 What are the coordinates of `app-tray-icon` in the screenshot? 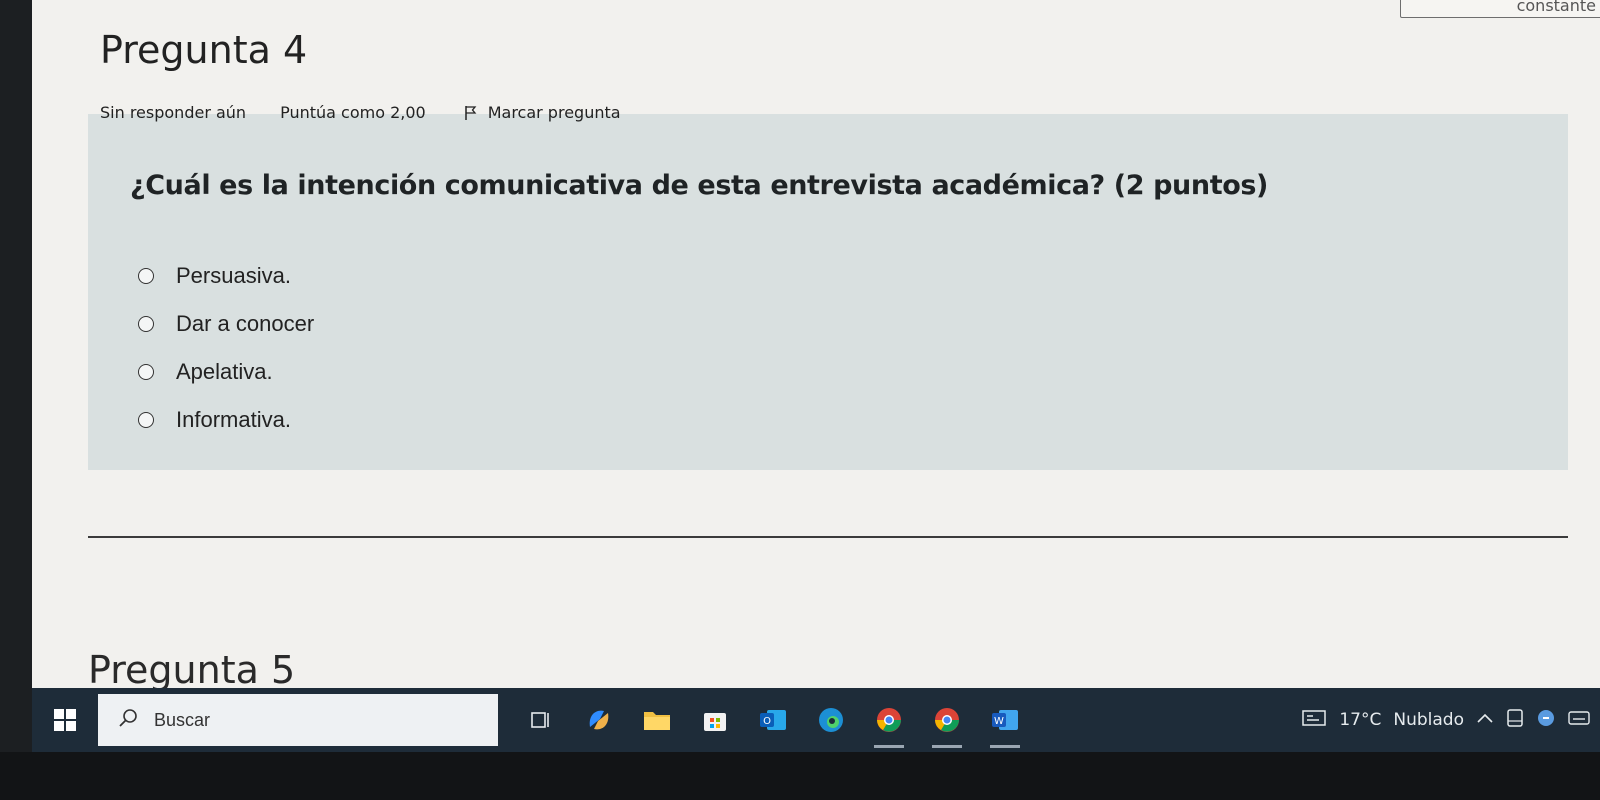 It's located at (1546, 720).